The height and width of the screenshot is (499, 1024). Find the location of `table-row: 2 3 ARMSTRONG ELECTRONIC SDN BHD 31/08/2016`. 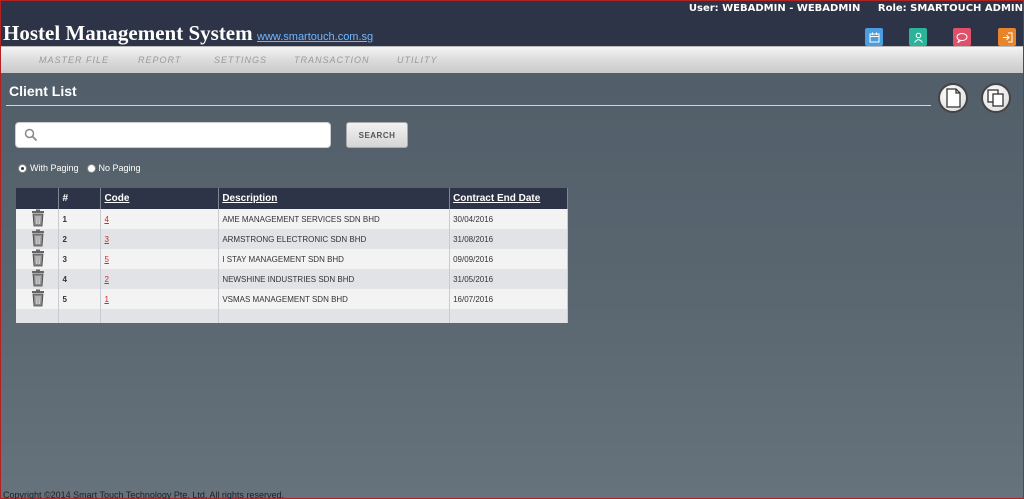

table-row: 2 3 ARMSTRONG ELECTRONIC SDN BHD 31/08/2016 is located at coordinates (292, 239).